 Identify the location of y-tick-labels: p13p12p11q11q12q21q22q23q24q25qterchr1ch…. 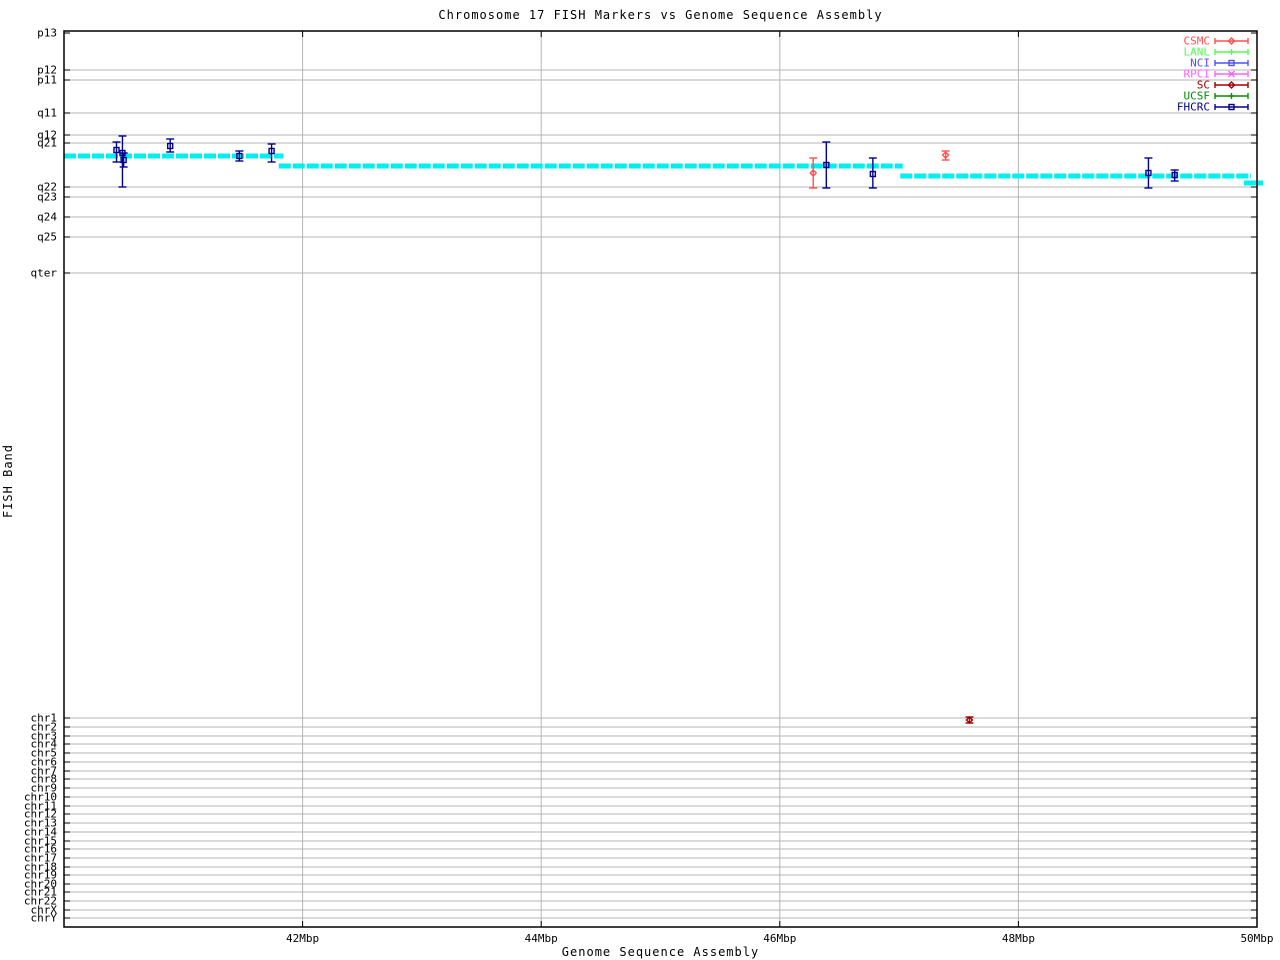
(40, 476).